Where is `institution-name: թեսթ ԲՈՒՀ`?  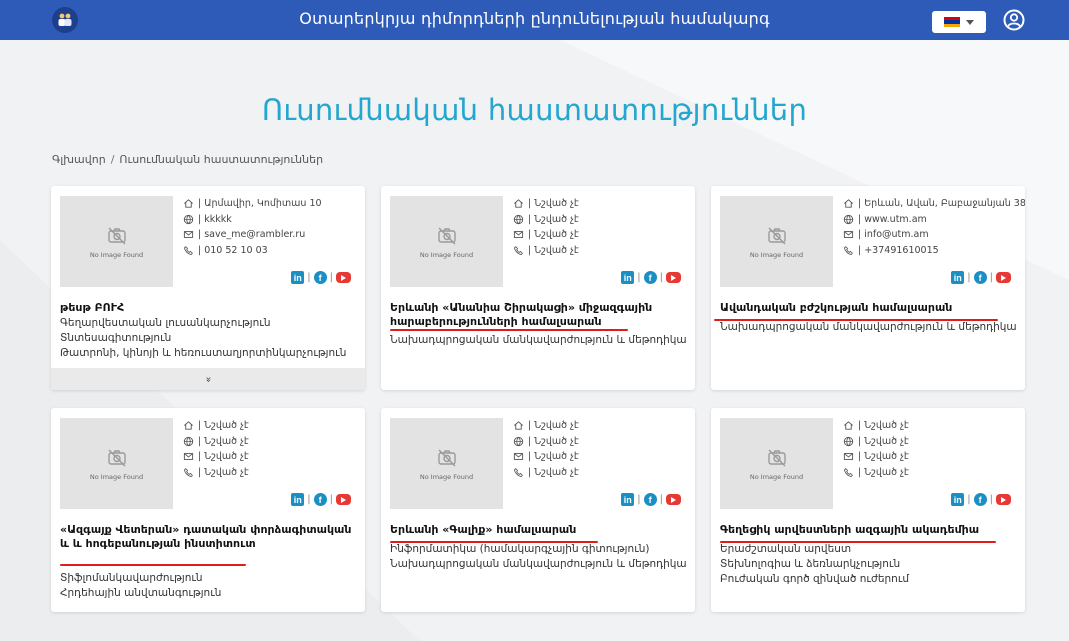
institution-name: թեսթ ԲՈՒՀ is located at coordinates (208, 308).